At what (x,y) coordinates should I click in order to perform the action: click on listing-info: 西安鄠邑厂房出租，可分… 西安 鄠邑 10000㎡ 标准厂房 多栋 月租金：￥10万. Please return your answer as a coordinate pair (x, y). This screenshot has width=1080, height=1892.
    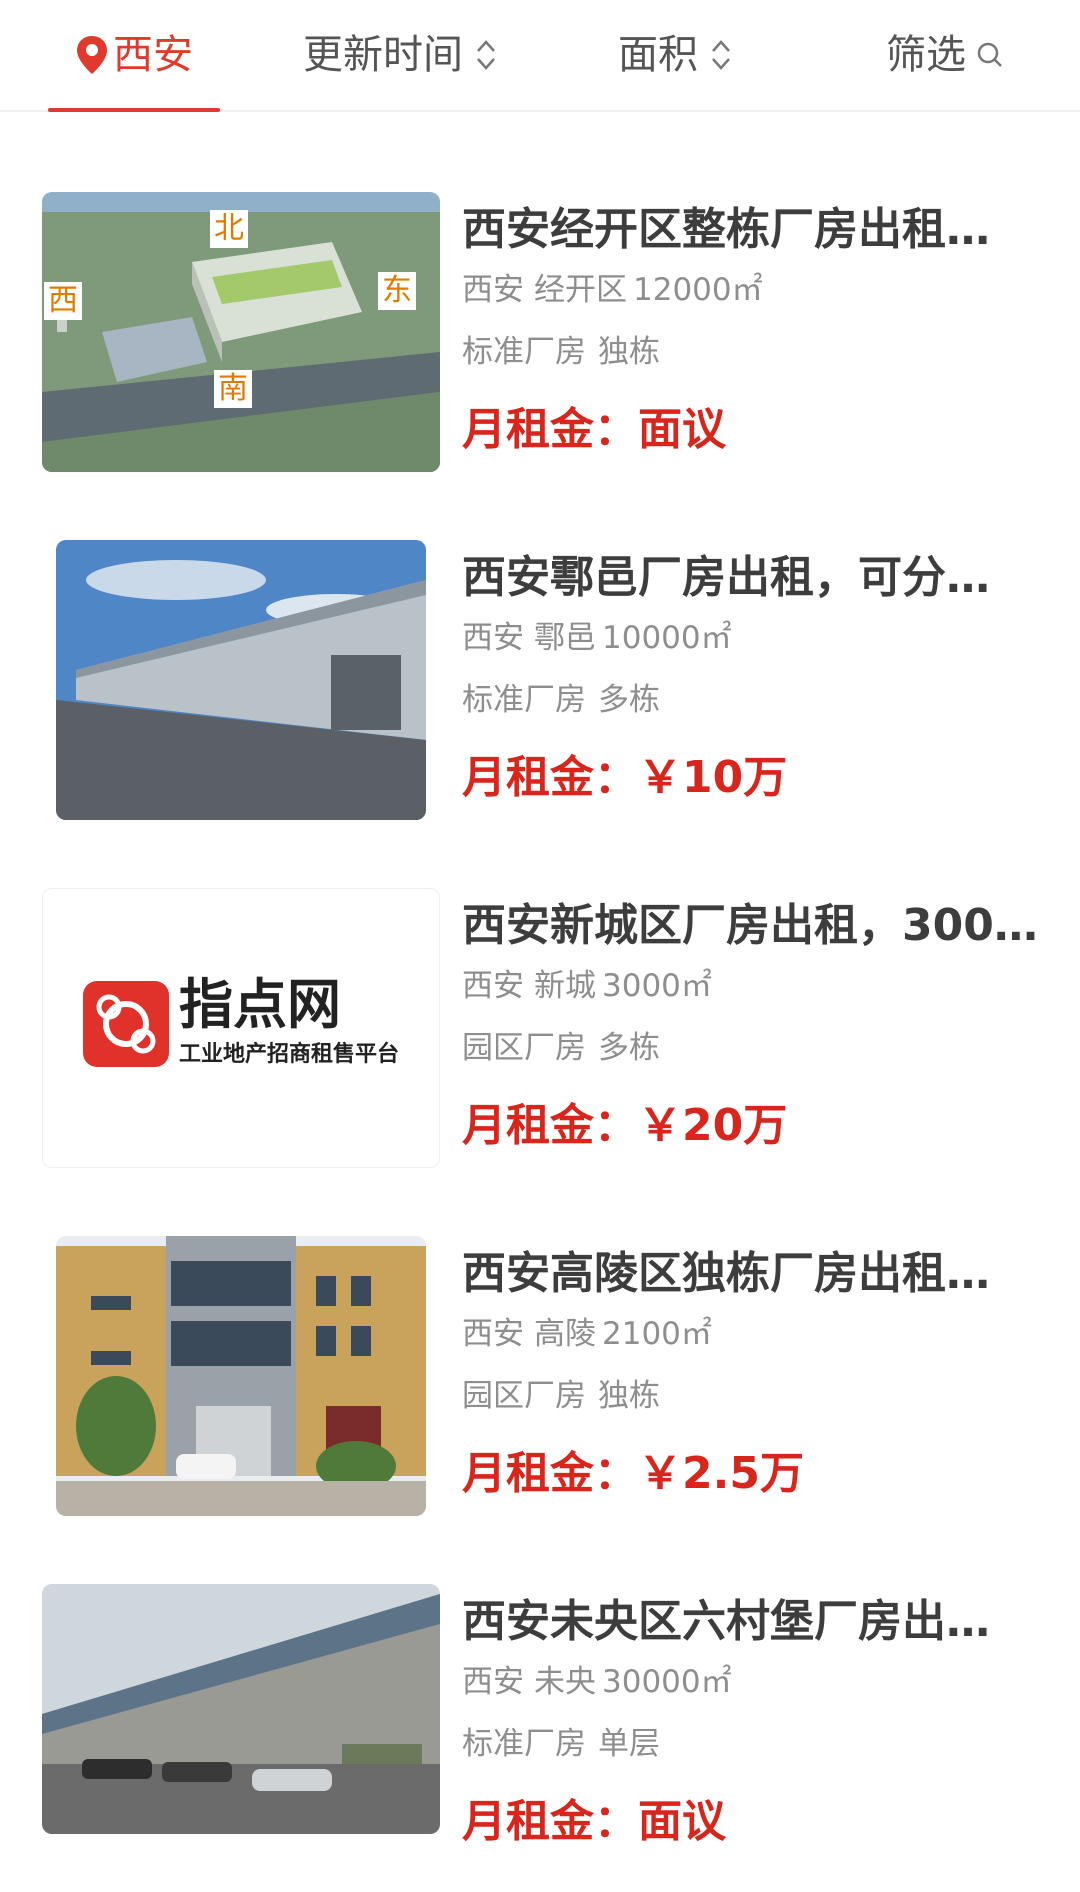
    Looking at the image, I should click on (752, 673).